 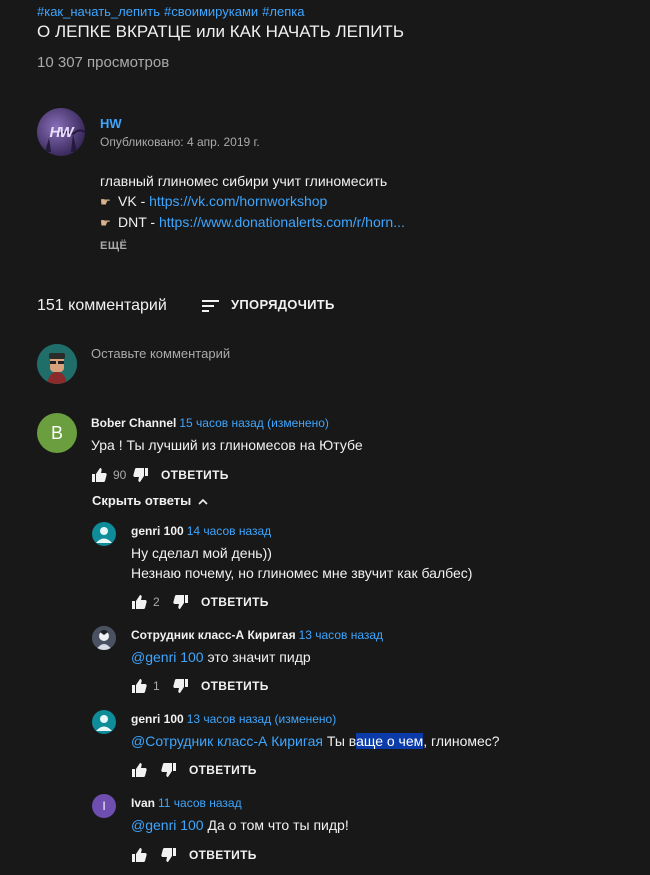 What do you see at coordinates (227, 445) in the screenshot?
I see `comment-text: Ура ! Ты лучший из глиномесов на Ютубе` at bounding box center [227, 445].